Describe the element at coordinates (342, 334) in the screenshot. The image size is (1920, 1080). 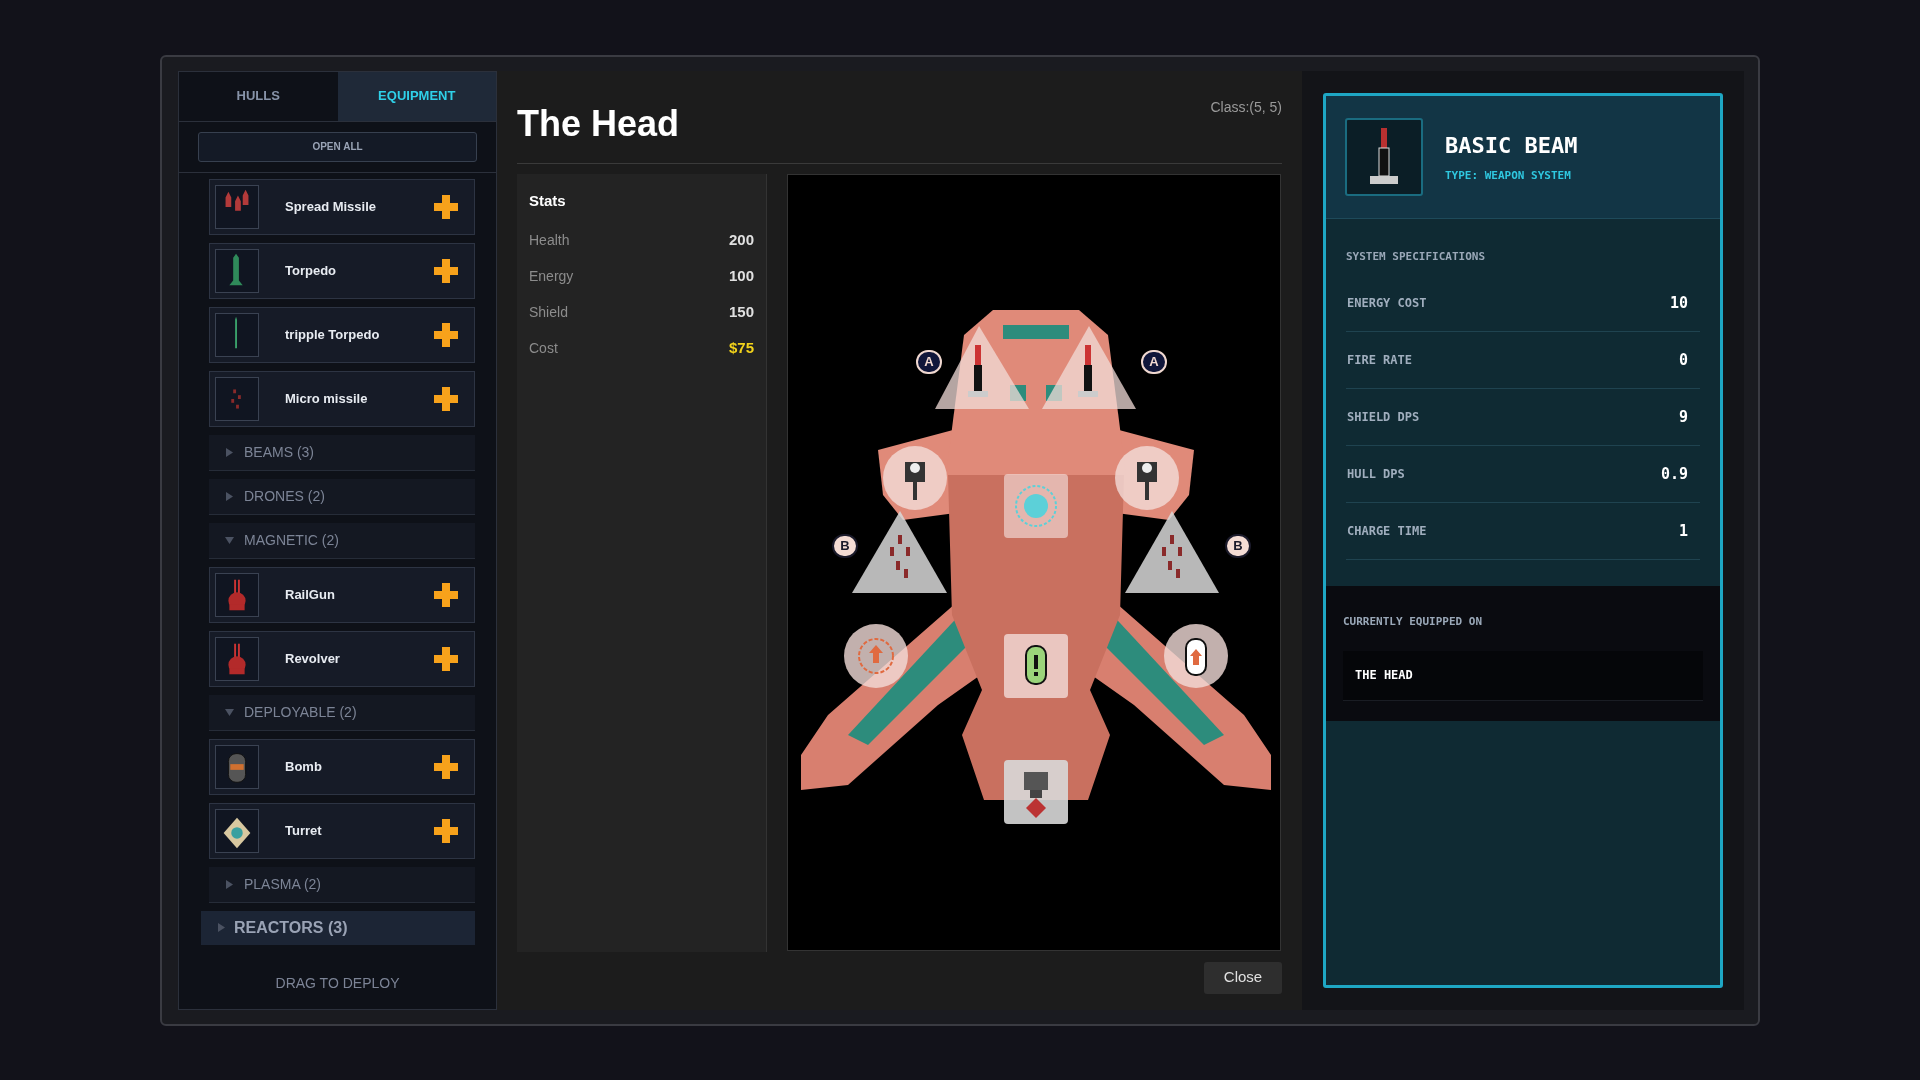
I see `equipment-item: tripple Torpedo` at that location.